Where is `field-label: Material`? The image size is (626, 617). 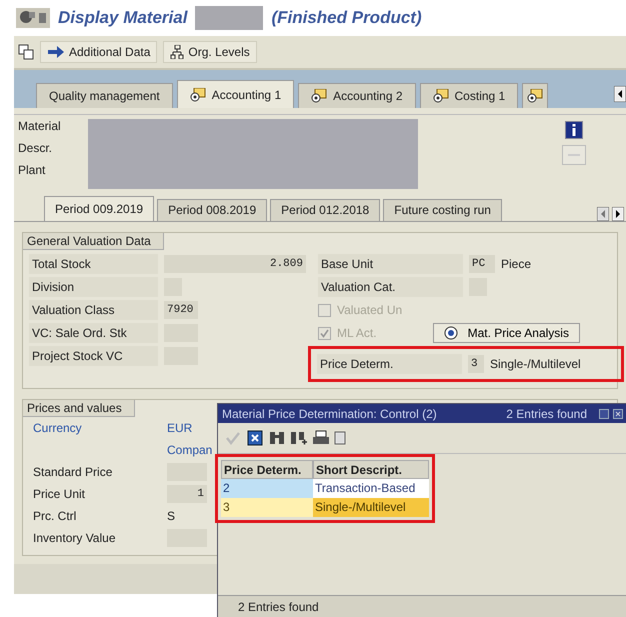 field-label: Material is located at coordinates (40, 126).